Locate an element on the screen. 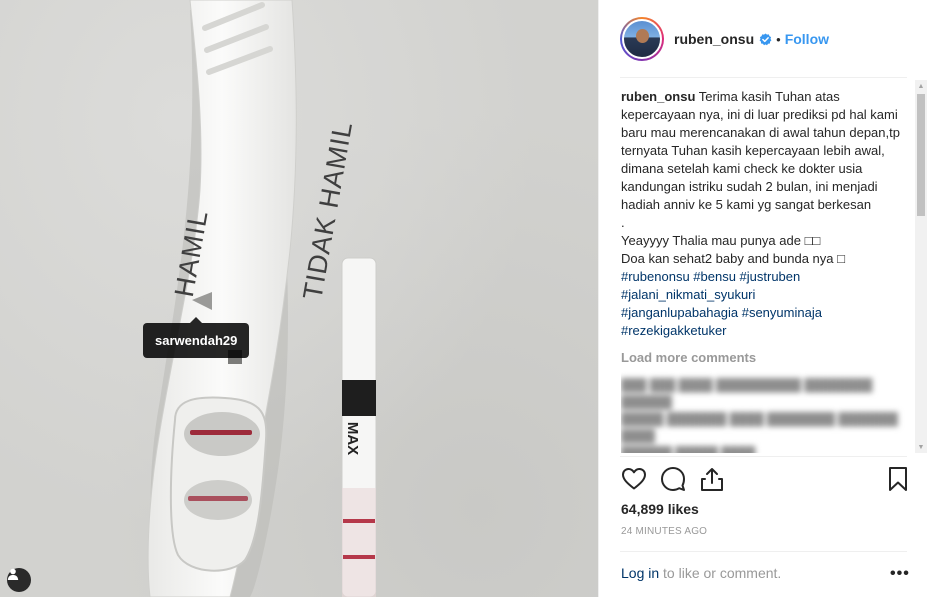 This screenshot has width=929, height=597. user-silhouette-icon is located at coordinates (13, 574).